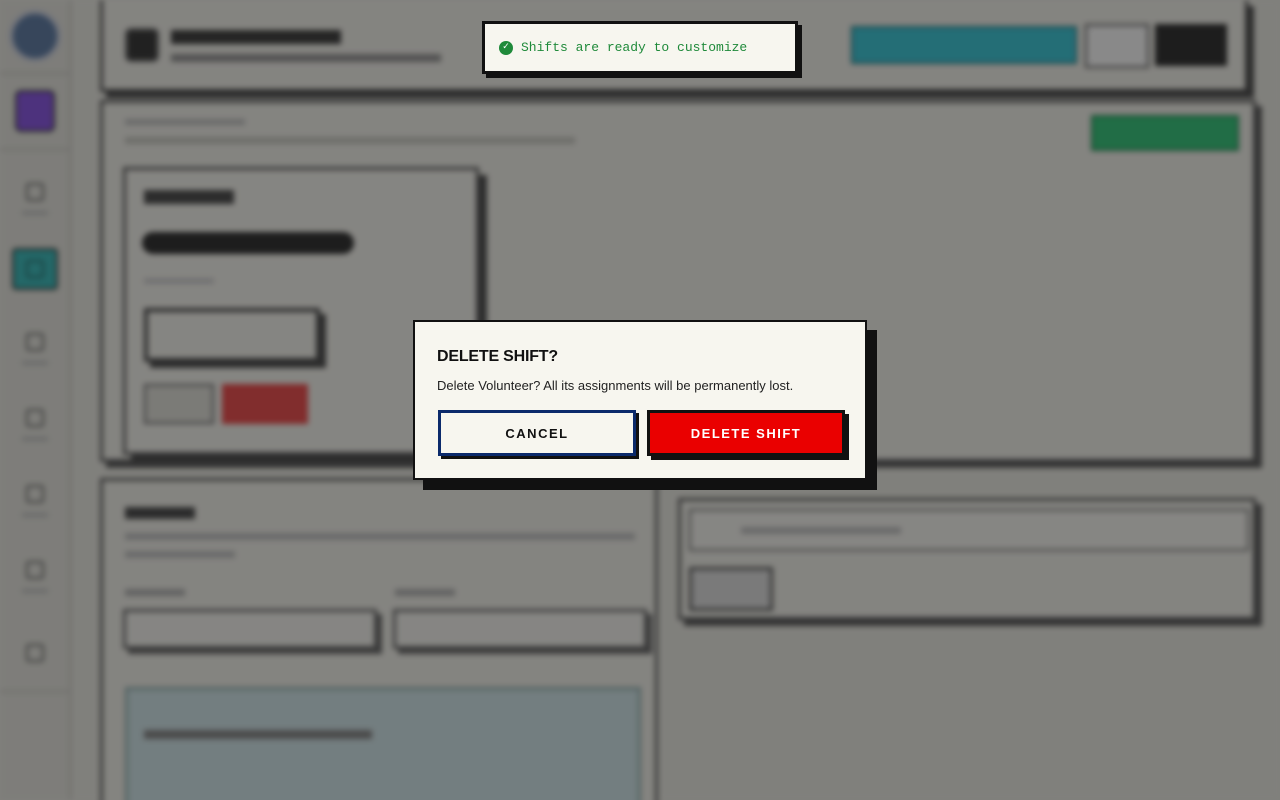  Describe the element at coordinates (497, 356) in the screenshot. I see `dialog-title: DELETE SHIFT?` at that location.